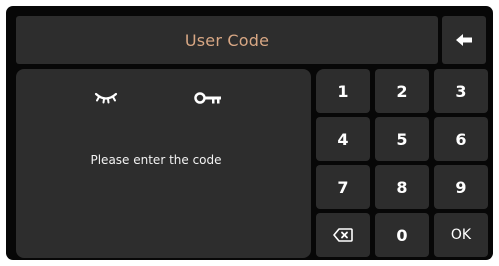 The width and height of the screenshot is (499, 266). What do you see at coordinates (156, 160) in the screenshot?
I see `code-prompt: Please enter the code` at bounding box center [156, 160].